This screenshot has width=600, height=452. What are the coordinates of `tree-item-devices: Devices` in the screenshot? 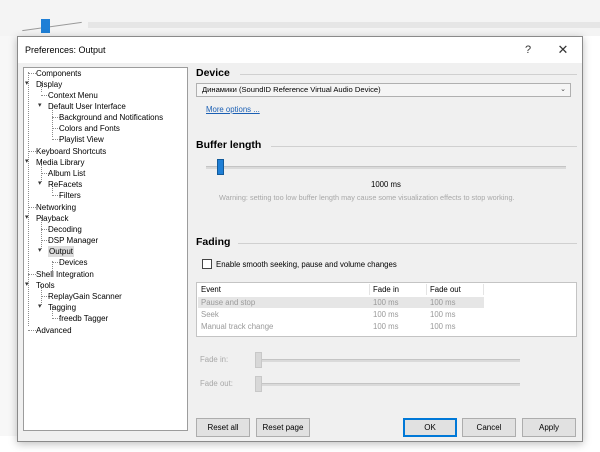 It's located at (73, 262).